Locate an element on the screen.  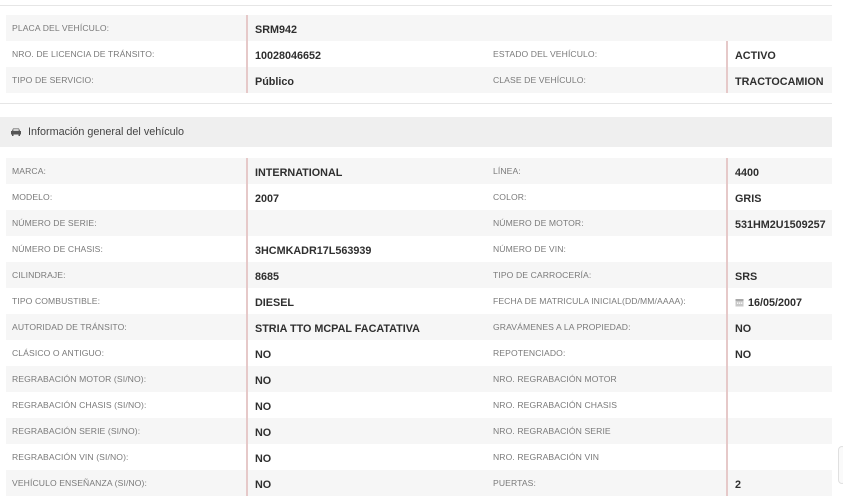
field-label: NÚMERO DE SERIE: is located at coordinates (54, 223).